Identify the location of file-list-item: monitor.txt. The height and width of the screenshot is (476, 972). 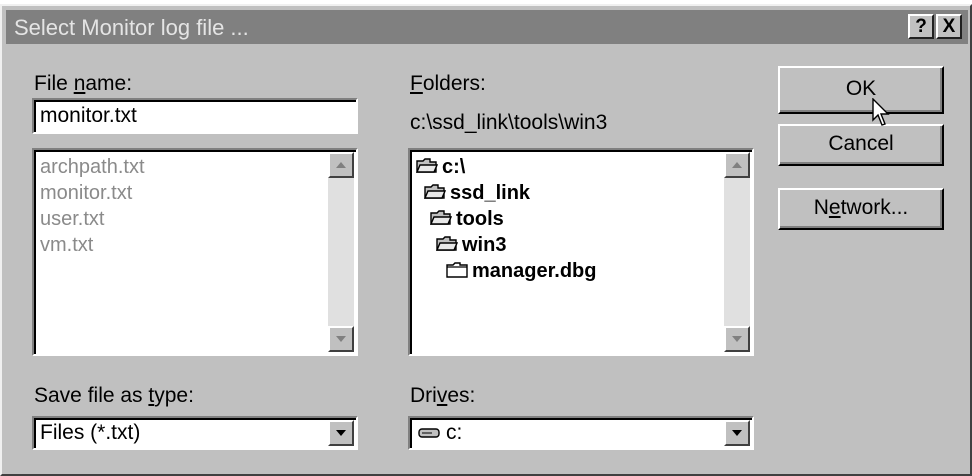
(86, 193).